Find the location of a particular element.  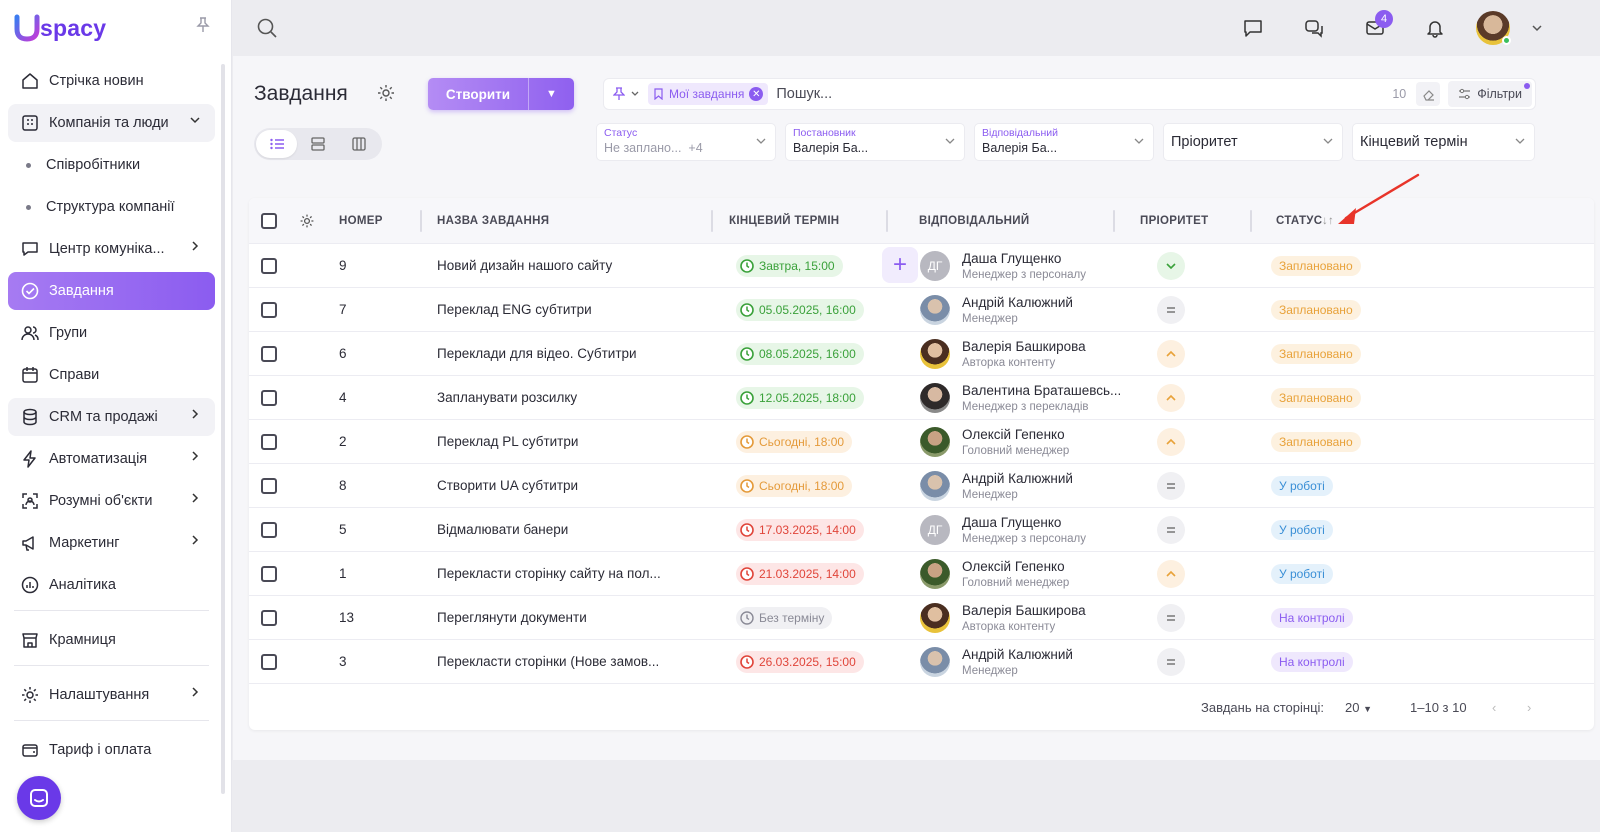

filters-button: Фільтри is located at coordinates (1490, 94).